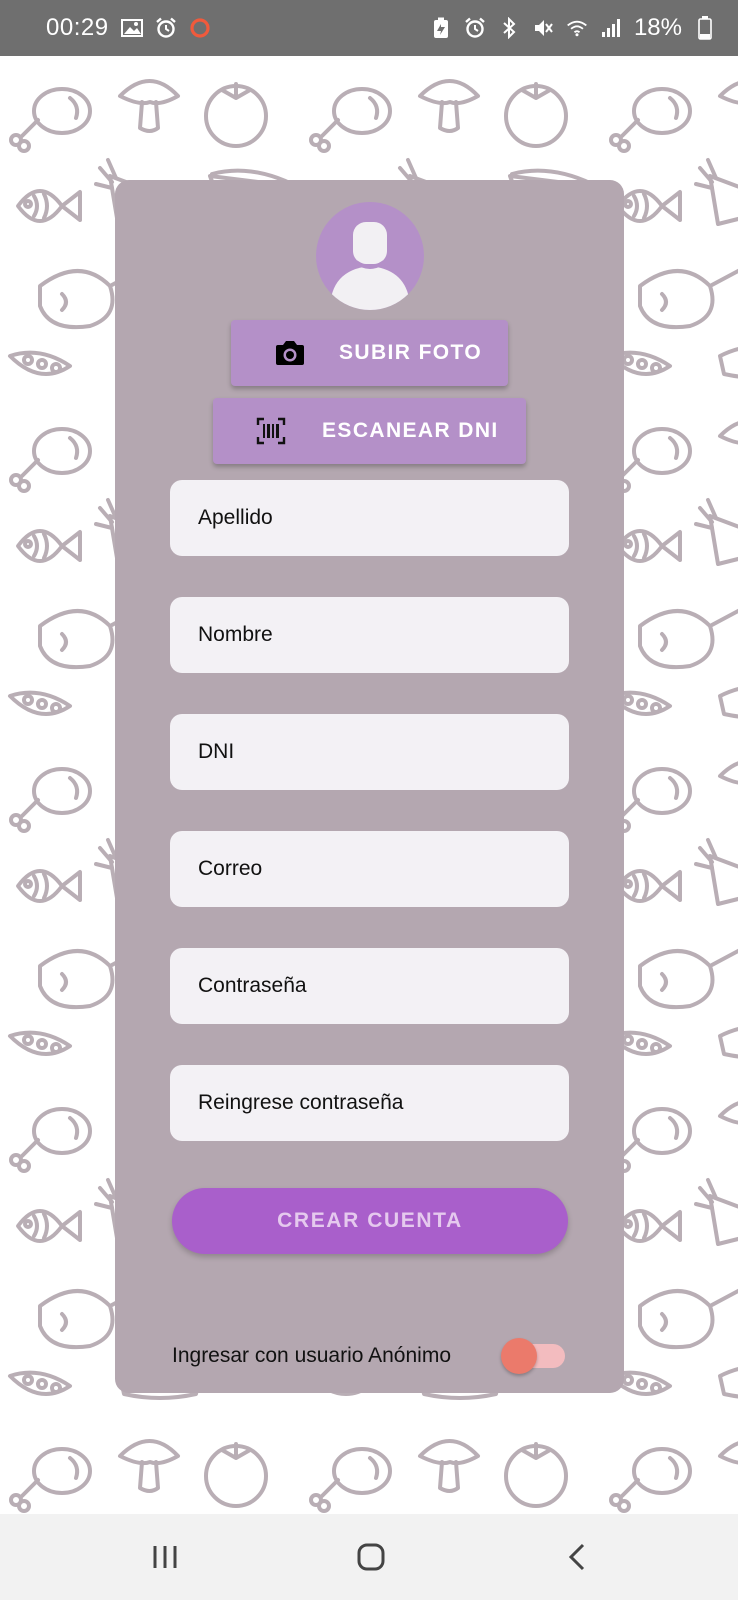 The width and height of the screenshot is (738, 1600). Describe the element at coordinates (369, 28) in the screenshot. I see `status-bar: 00:29 18%` at that location.